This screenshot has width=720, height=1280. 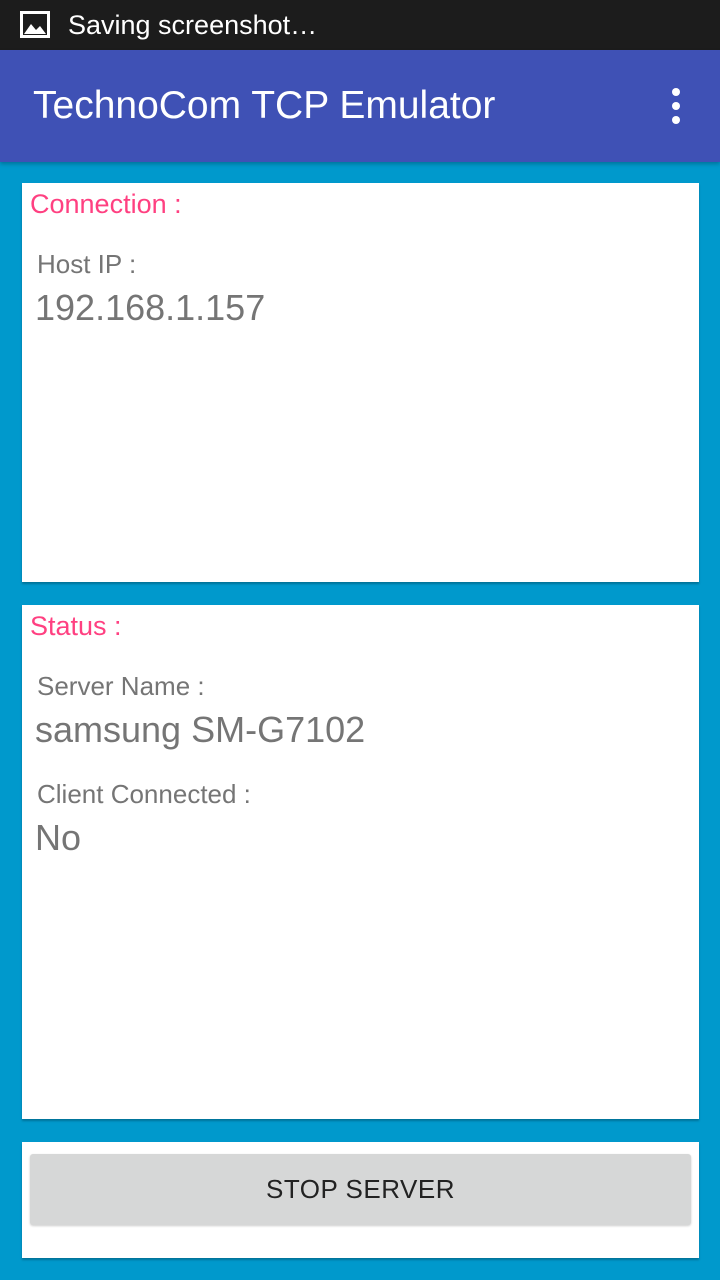 What do you see at coordinates (35, 24) in the screenshot?
I see `image-icon` at bounding box center [35, 24].